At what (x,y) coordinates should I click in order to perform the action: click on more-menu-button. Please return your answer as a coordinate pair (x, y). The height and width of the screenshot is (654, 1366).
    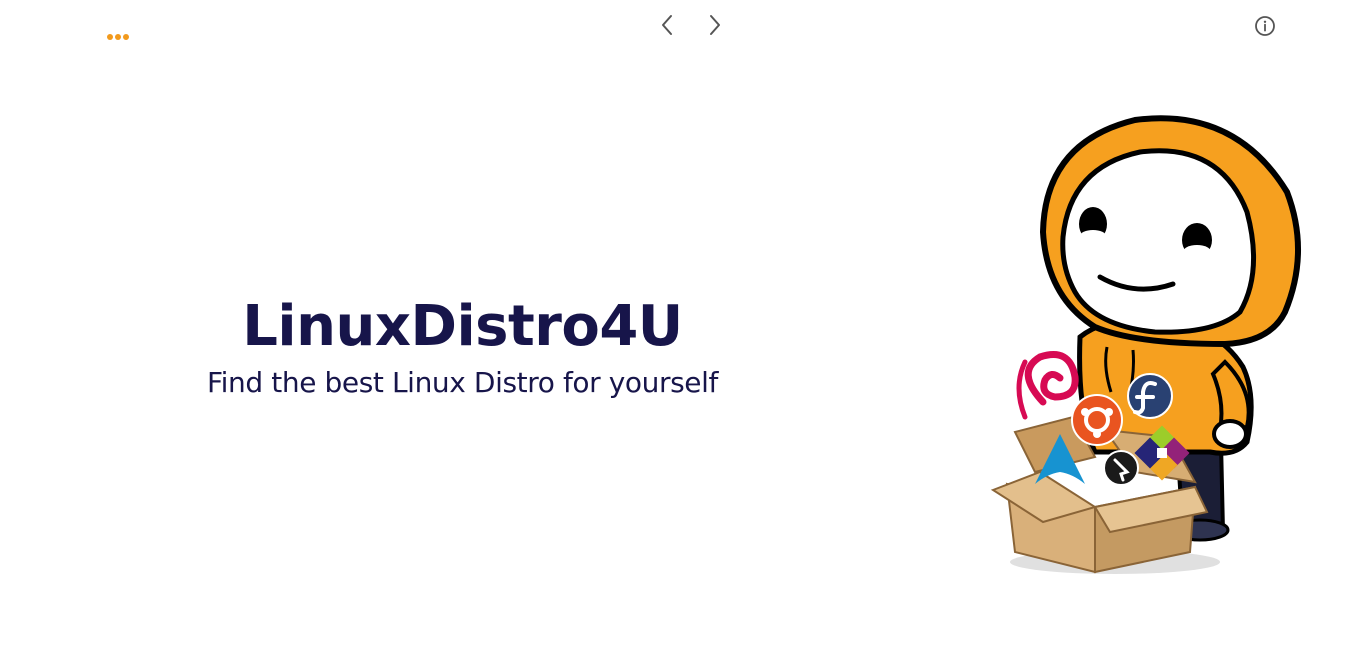
    Looking at the image, I should click on (118, 37).